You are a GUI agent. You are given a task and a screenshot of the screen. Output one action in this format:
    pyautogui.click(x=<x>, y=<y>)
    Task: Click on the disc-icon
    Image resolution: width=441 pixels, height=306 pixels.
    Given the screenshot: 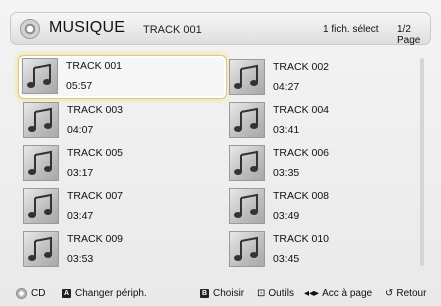 What is the action you would take?
    pyautogui.click(x=30, y=29)
    